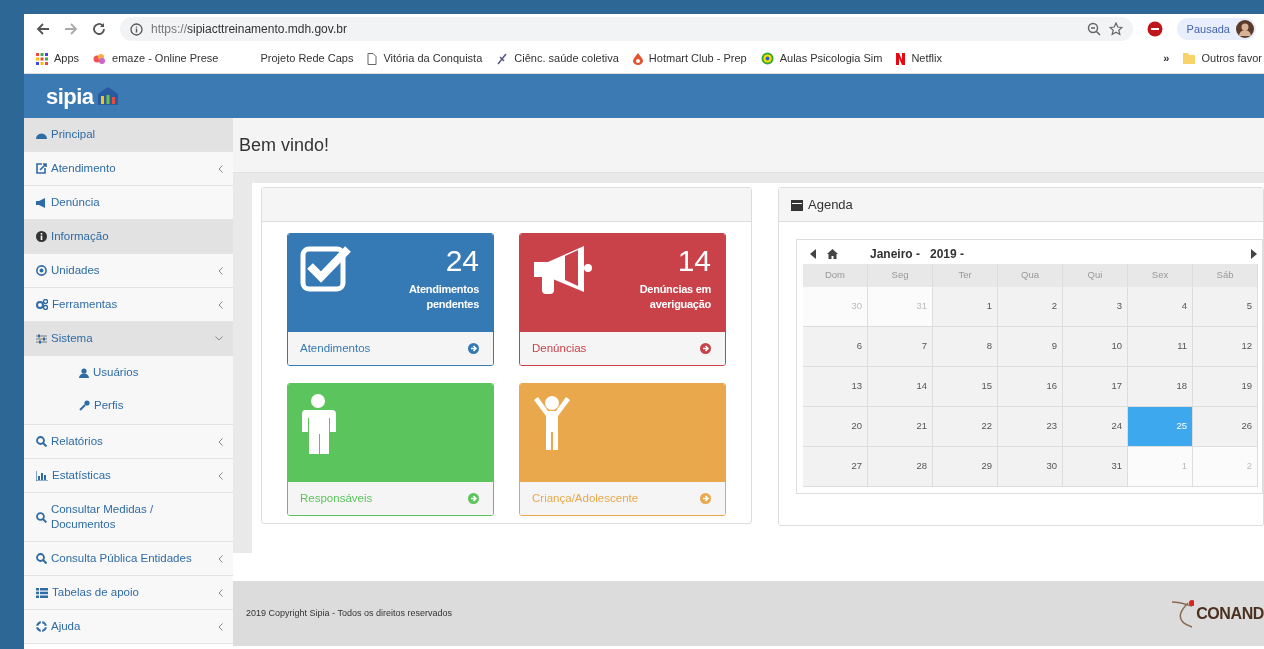 The width and height of the screenshot is (1264, 649). What do you see at coordinates (128, 135) in the screenshot?
I see `sidebar-item: Principal` at bounding box center [128, 135].